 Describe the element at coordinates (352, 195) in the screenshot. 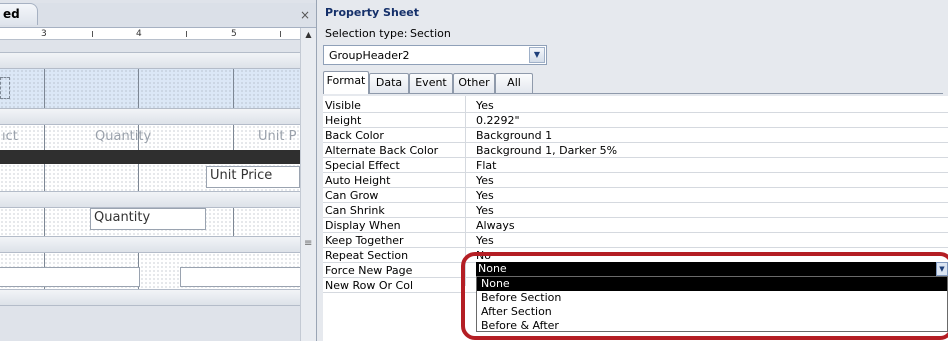

I see `property-name: Can Grow` at that location.